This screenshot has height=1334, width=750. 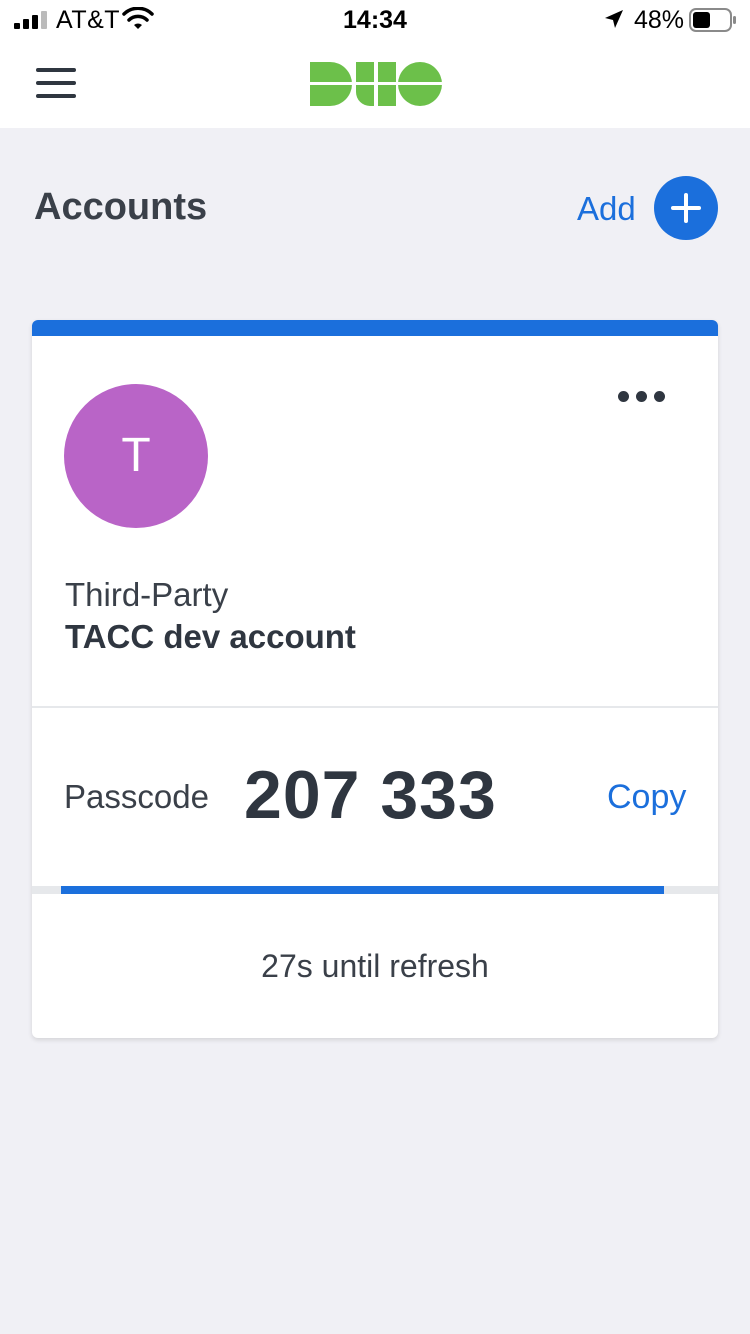 I want to click on card-accent-bar, so click(x=375, y=328).